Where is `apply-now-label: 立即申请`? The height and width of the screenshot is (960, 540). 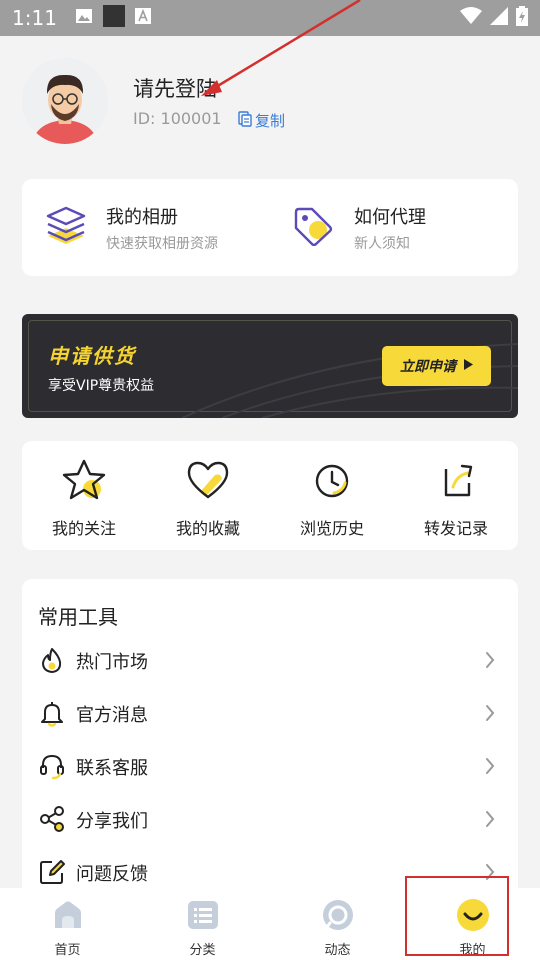
apply-now-label: 立即申请 is located at coordinates (428, 367).